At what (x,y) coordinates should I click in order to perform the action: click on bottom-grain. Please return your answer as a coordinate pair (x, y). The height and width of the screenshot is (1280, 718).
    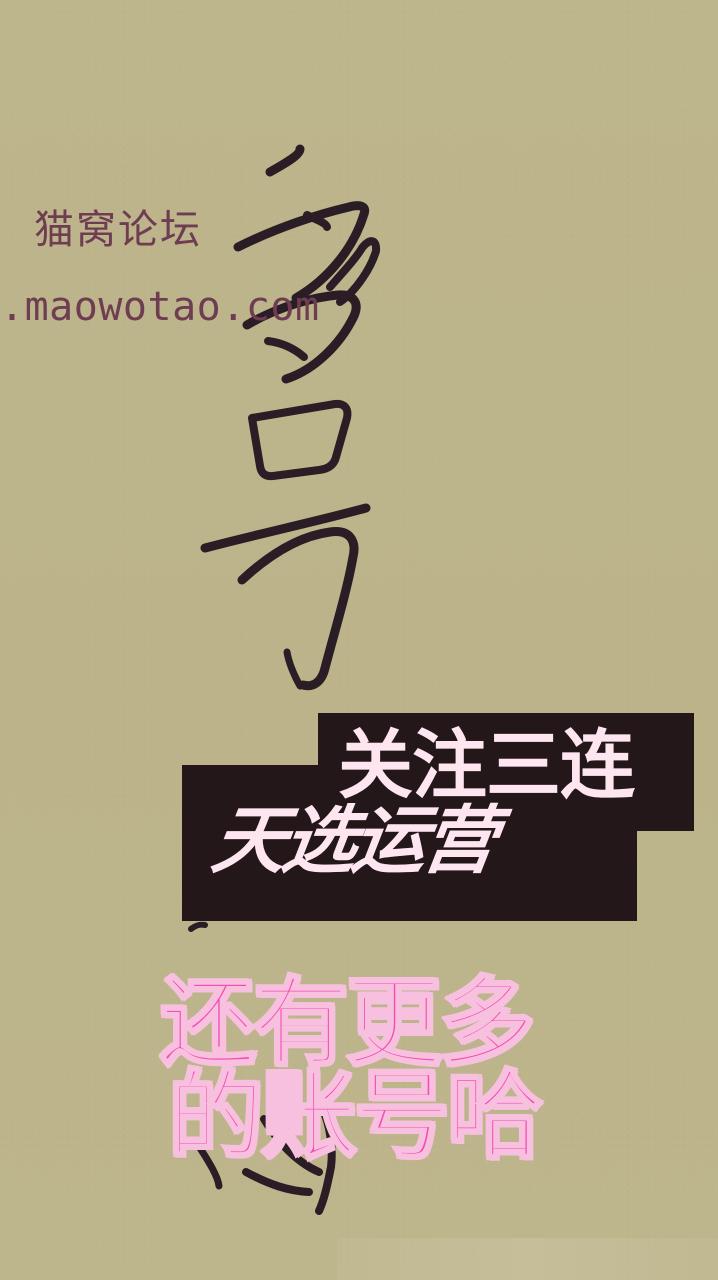
    Looking at the image, I should click on (527, 1259).